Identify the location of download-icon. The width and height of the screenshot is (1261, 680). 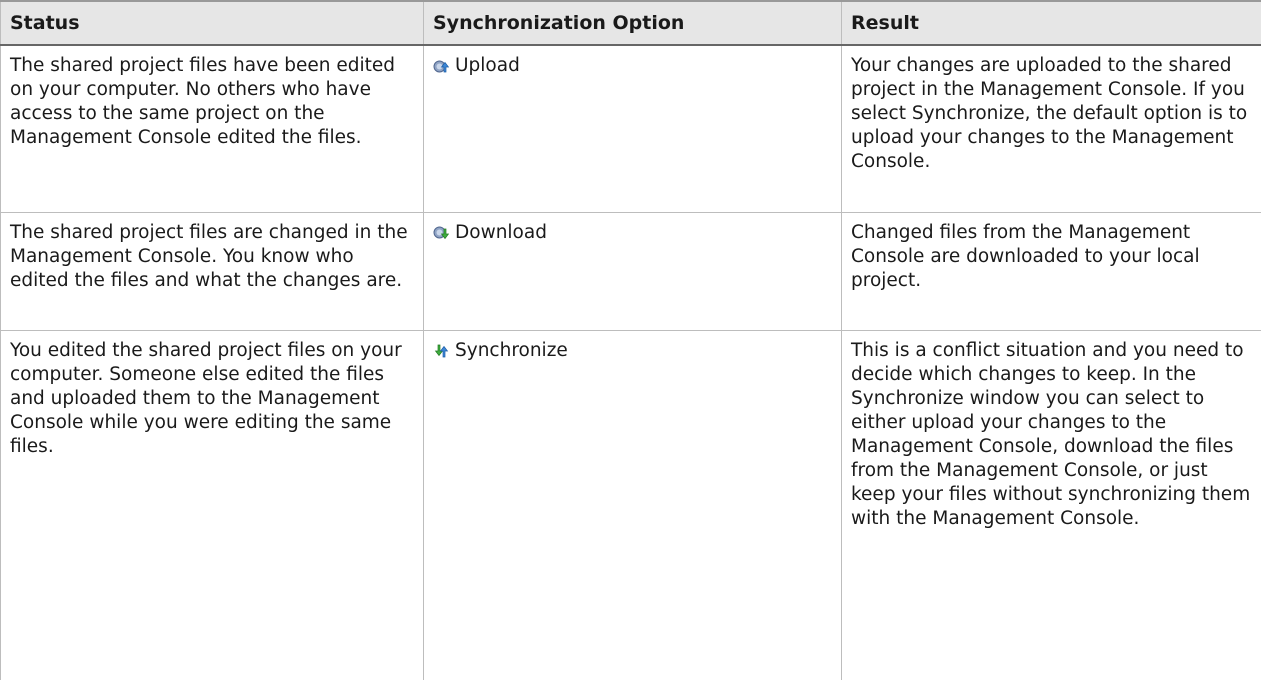
(441, 233).